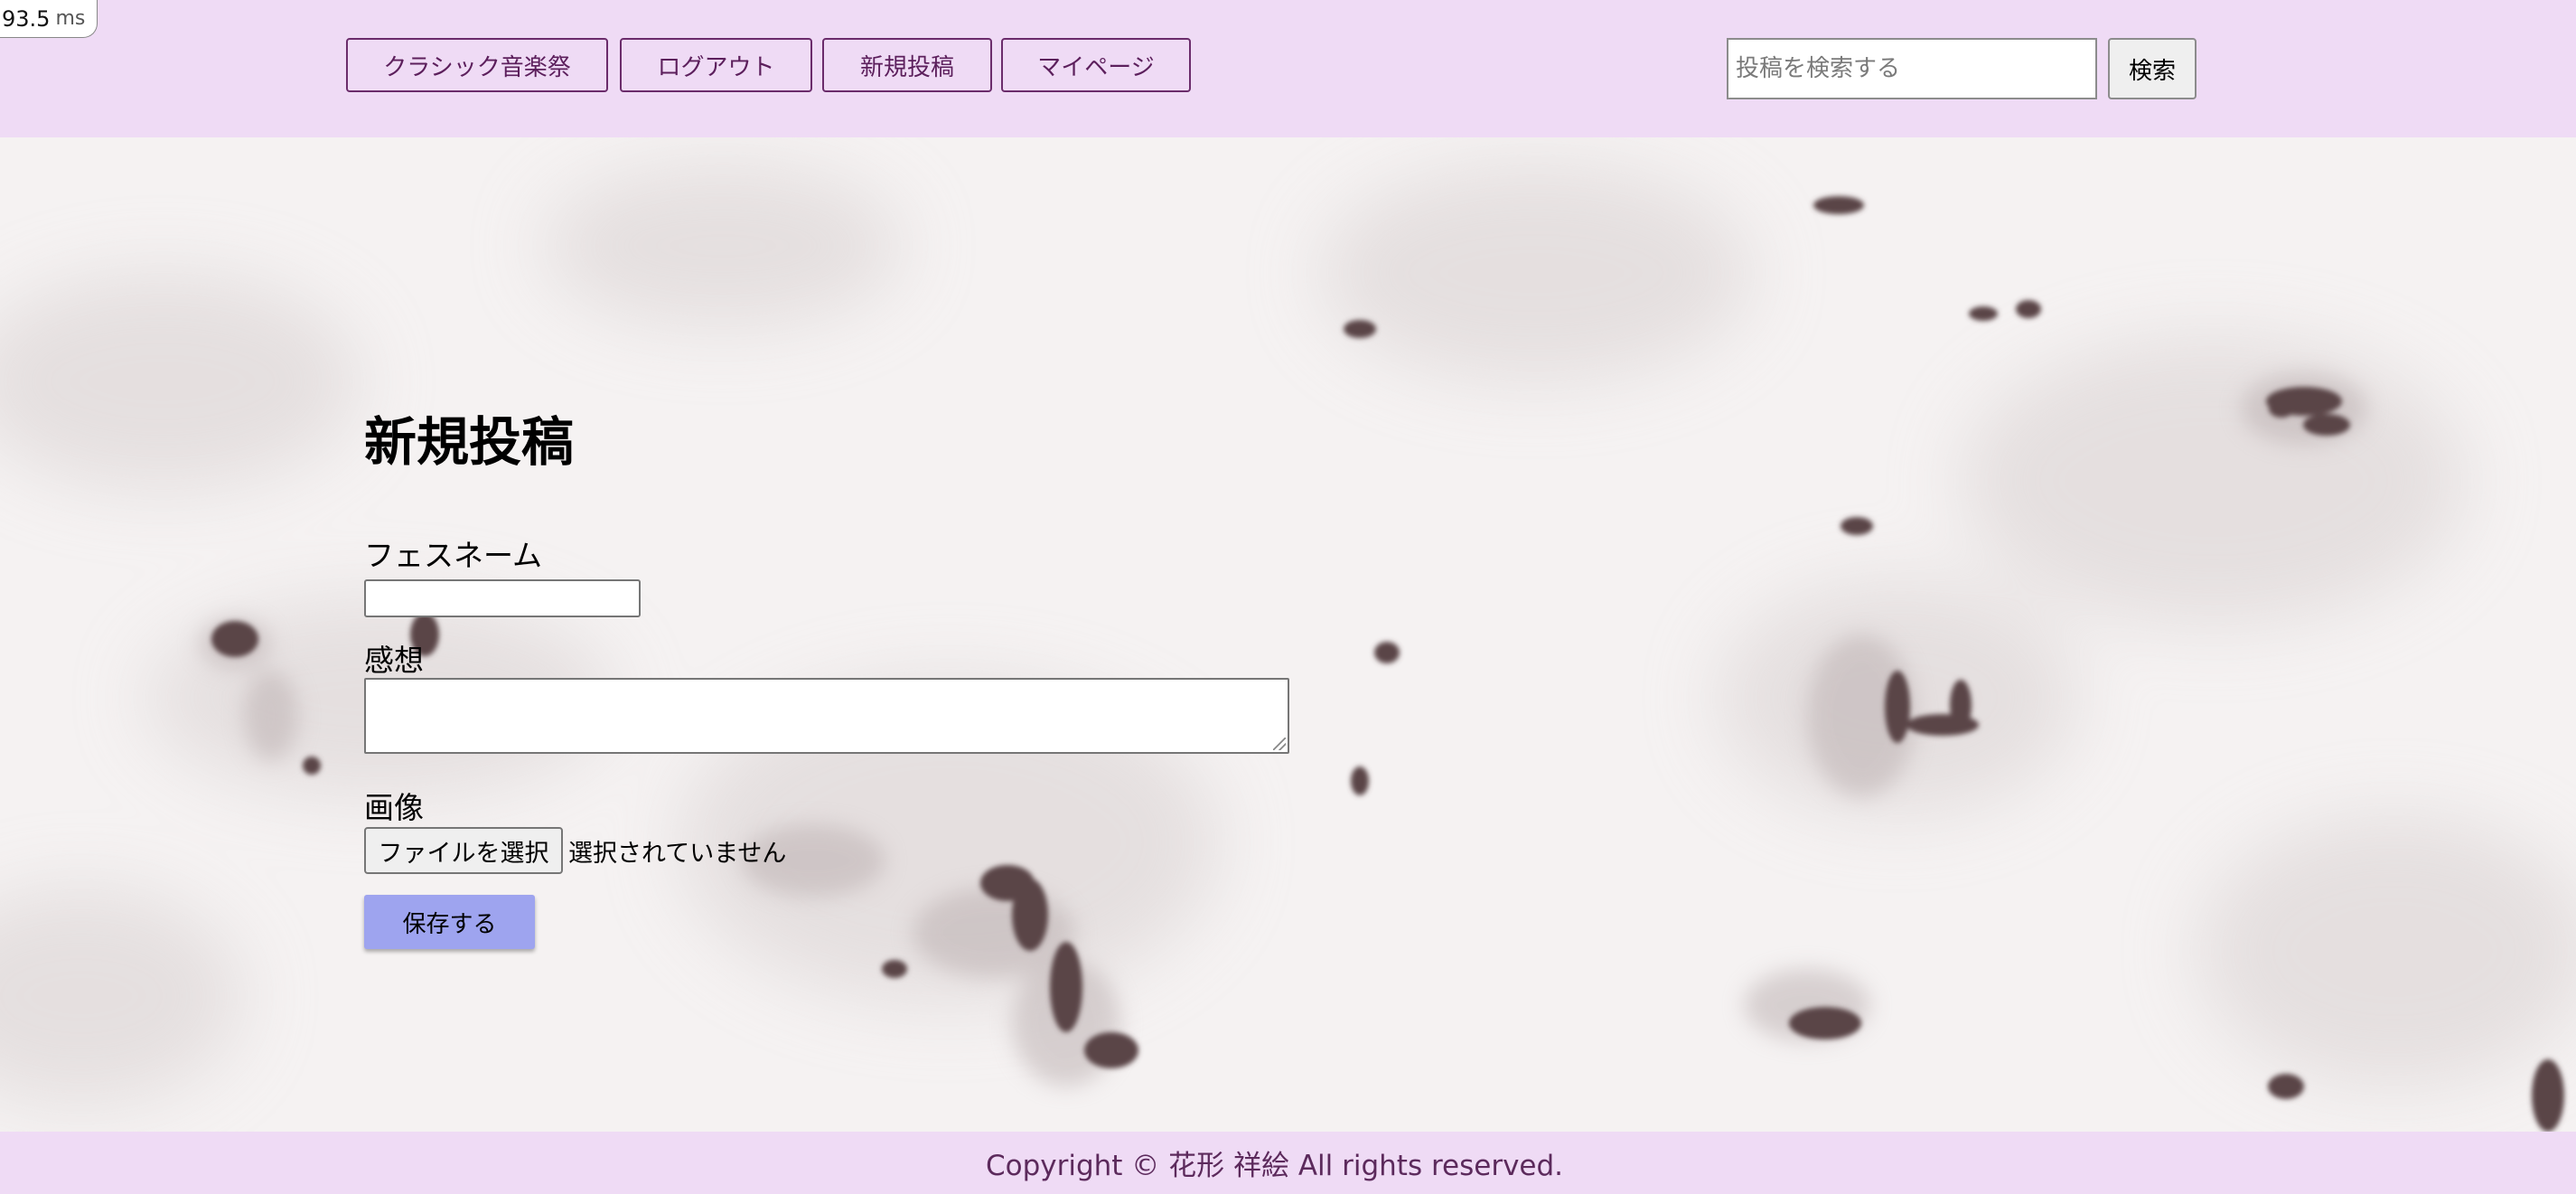 This screenshot has height=1194, width=2576. Describe the element at coordinates (716, 65) in the screenshot. I see `nav-button-logout: ログアウト` at that location.